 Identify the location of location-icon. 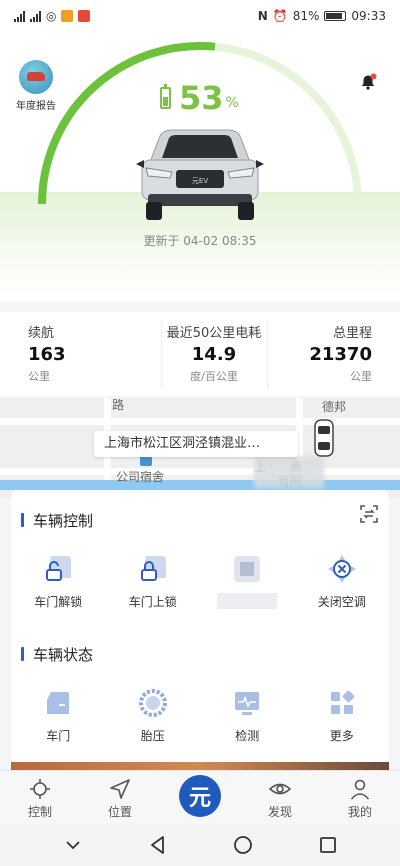
(120, 789).